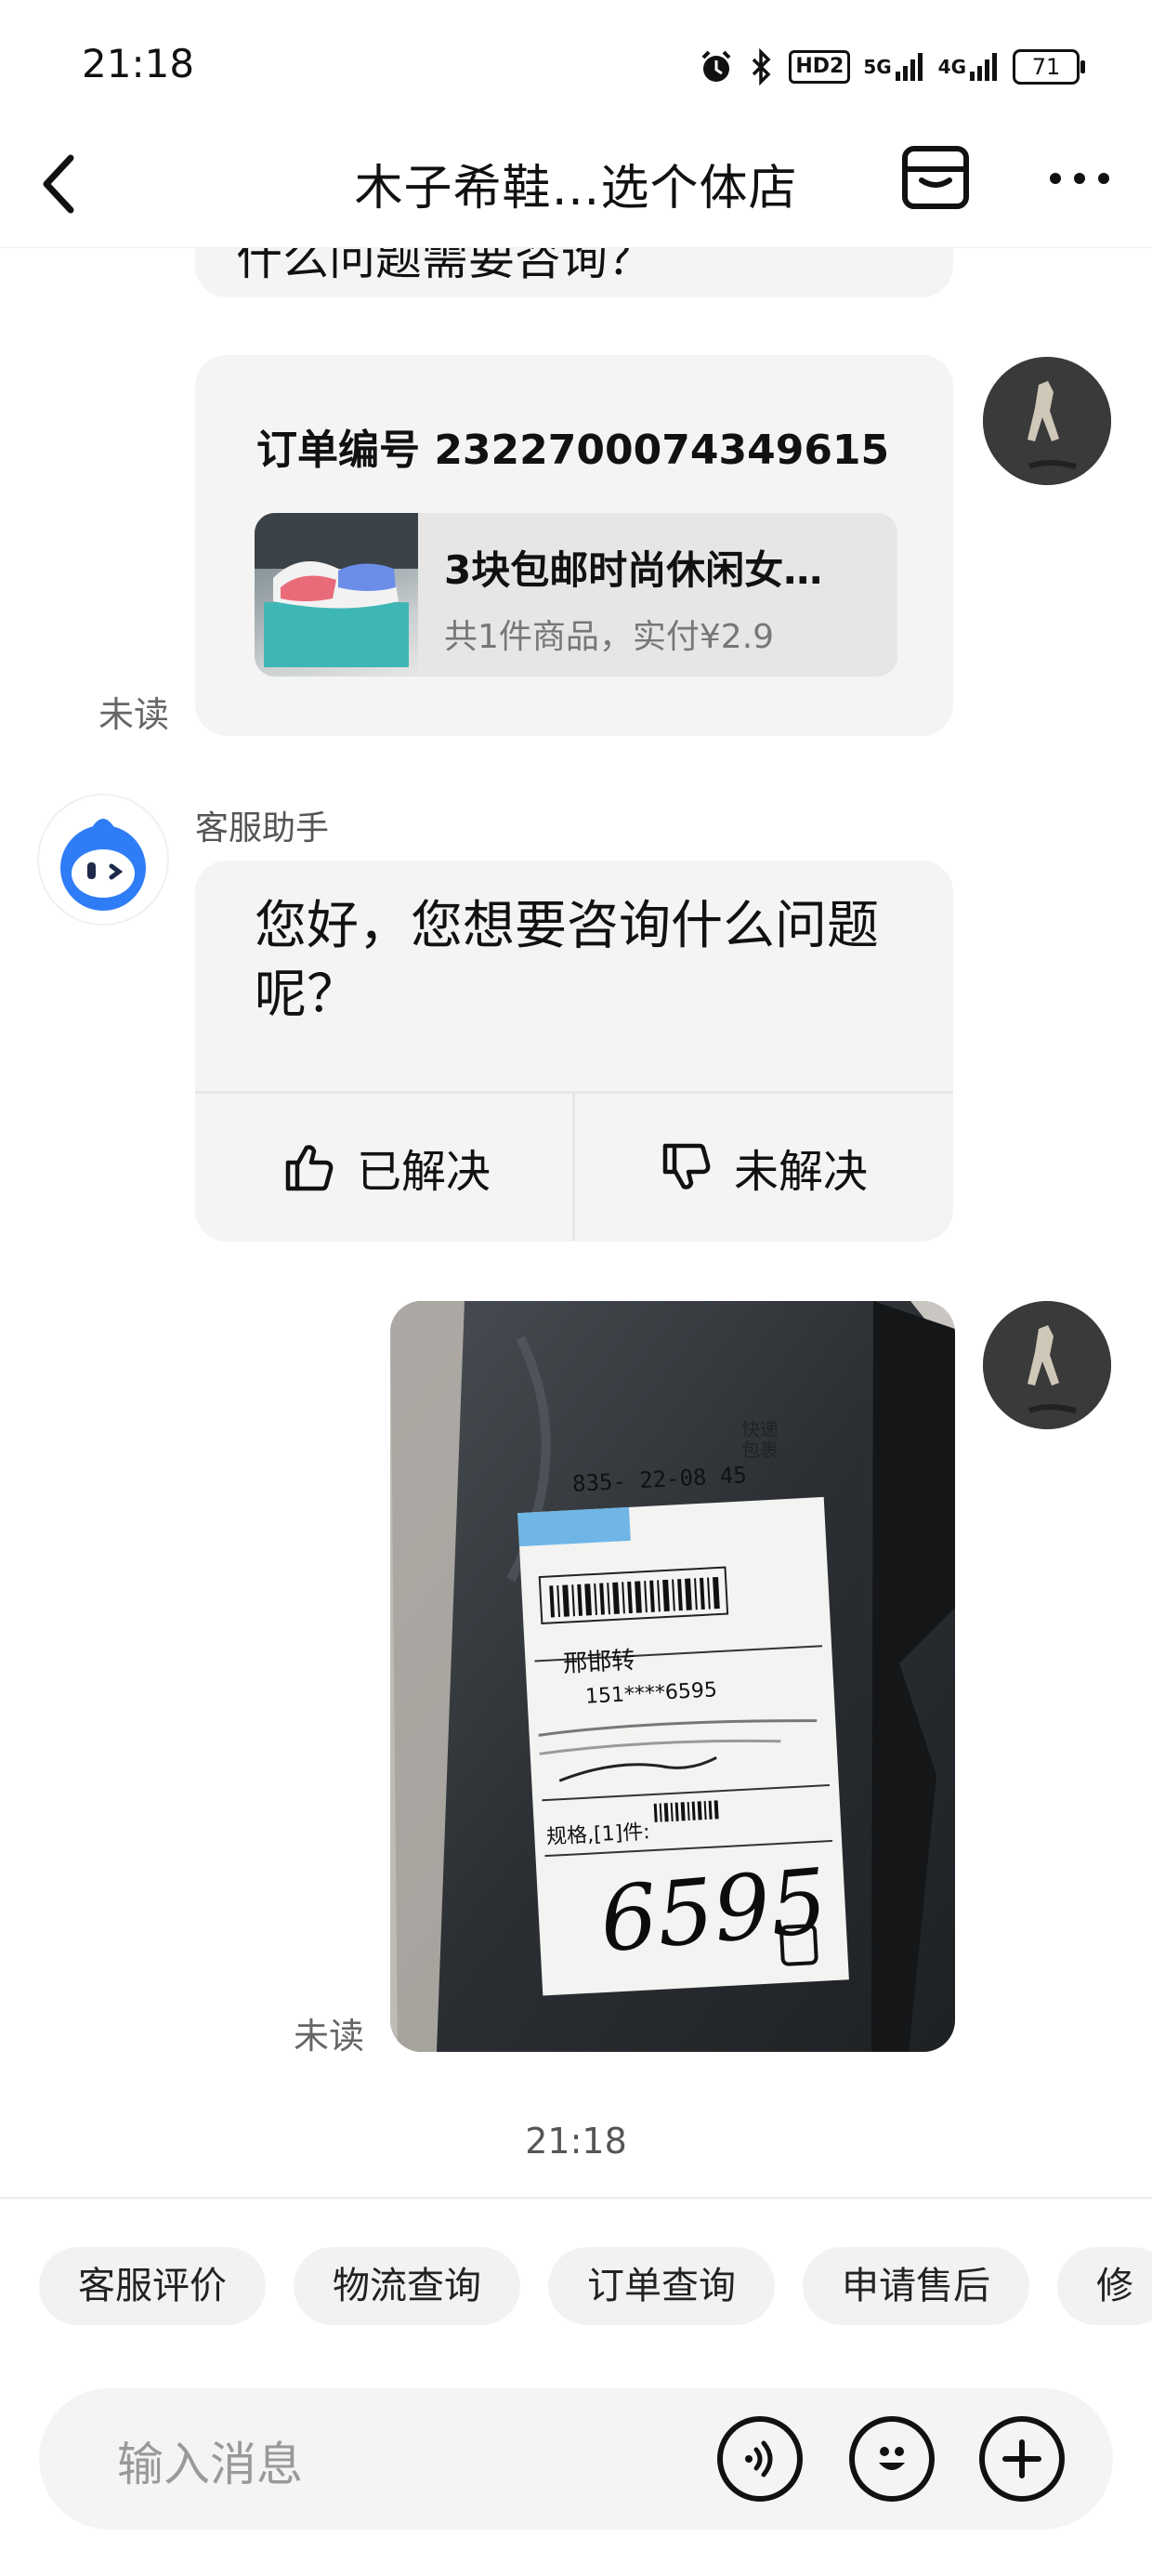 The width and height of the screenshot is (1152, 2576). I want to click on store-icon, so click(935, 177).